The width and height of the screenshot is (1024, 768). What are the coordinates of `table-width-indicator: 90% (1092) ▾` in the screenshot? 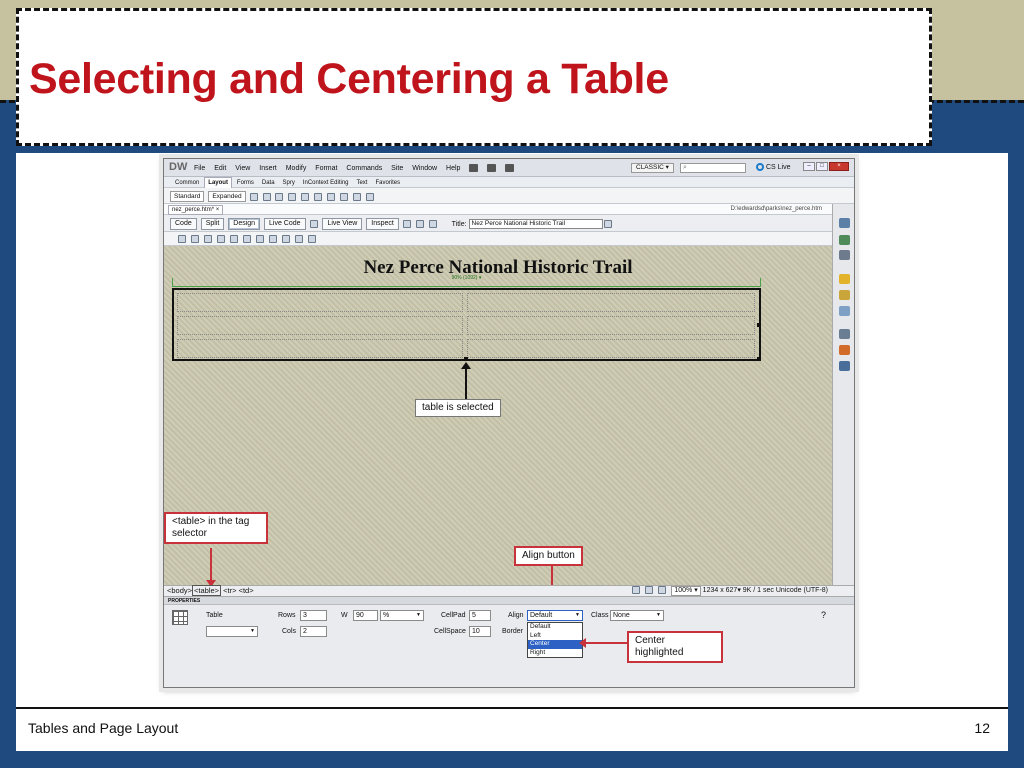 It's located at (466, 281).